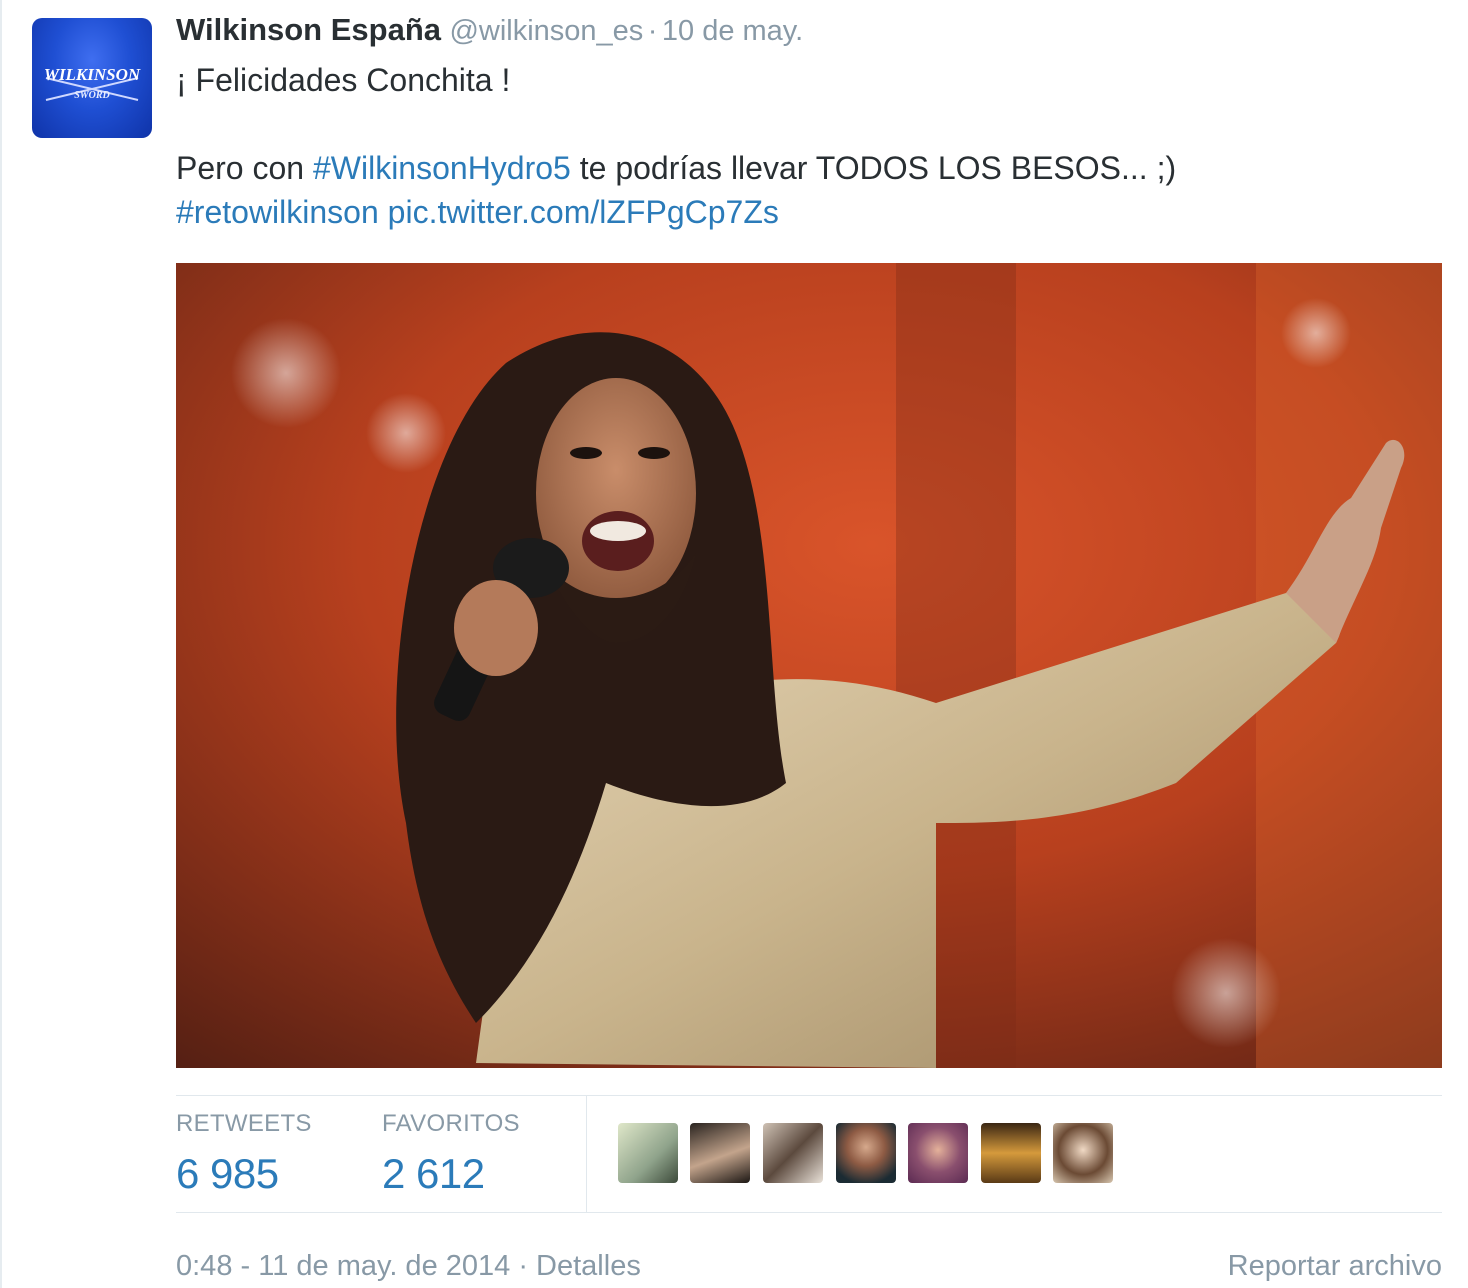  I want to click on screen-name: @wilkinson_es, so click(546, 31).